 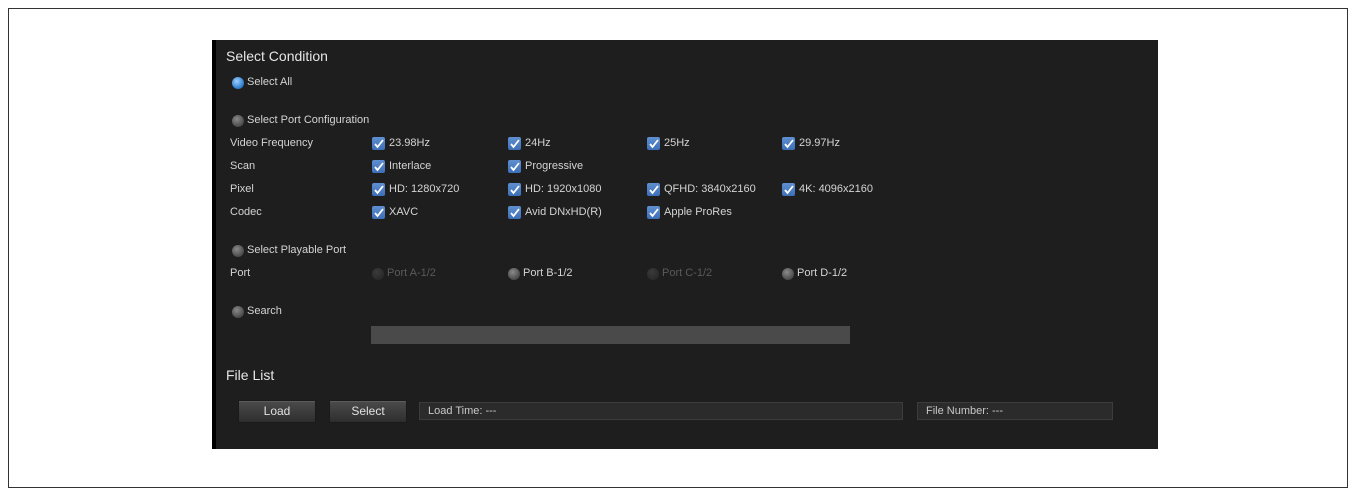 I want to click on option-xavc: XAVC, so click(x=404, y=212).